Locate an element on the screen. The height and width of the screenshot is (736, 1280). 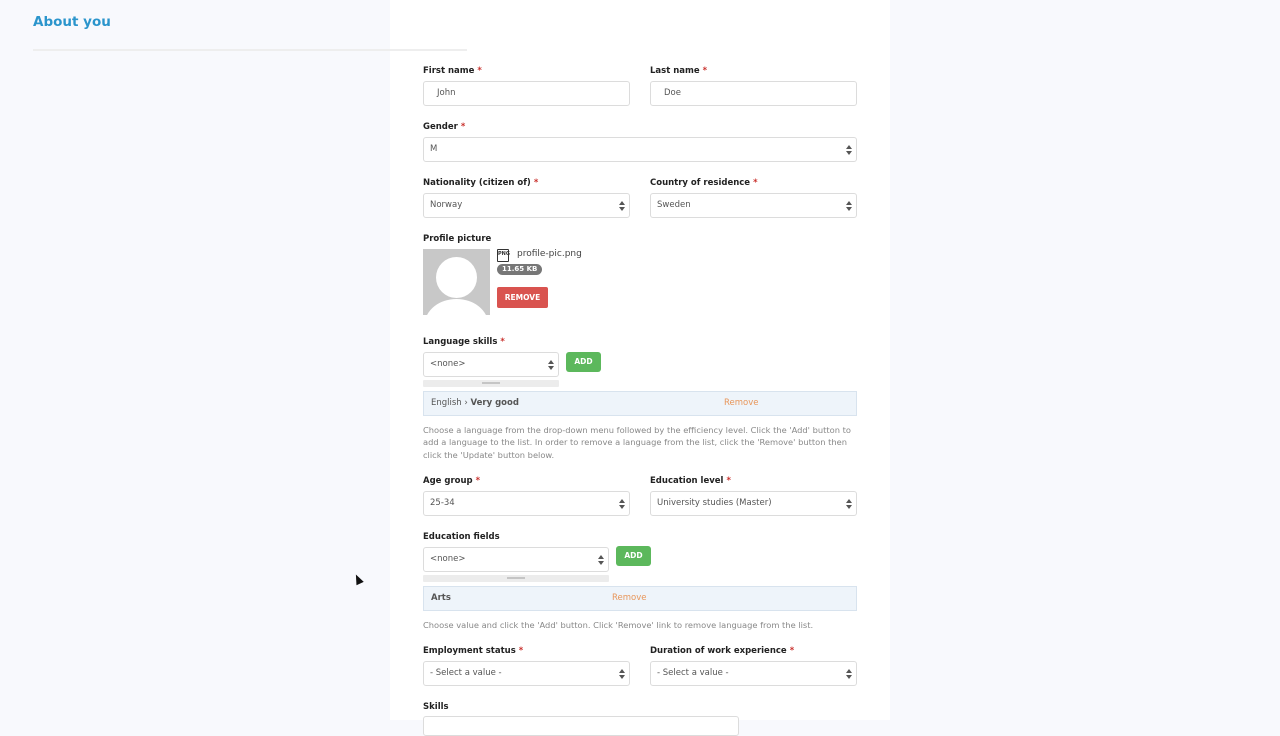
language-scrollbar is located at coordinates (491, 383).